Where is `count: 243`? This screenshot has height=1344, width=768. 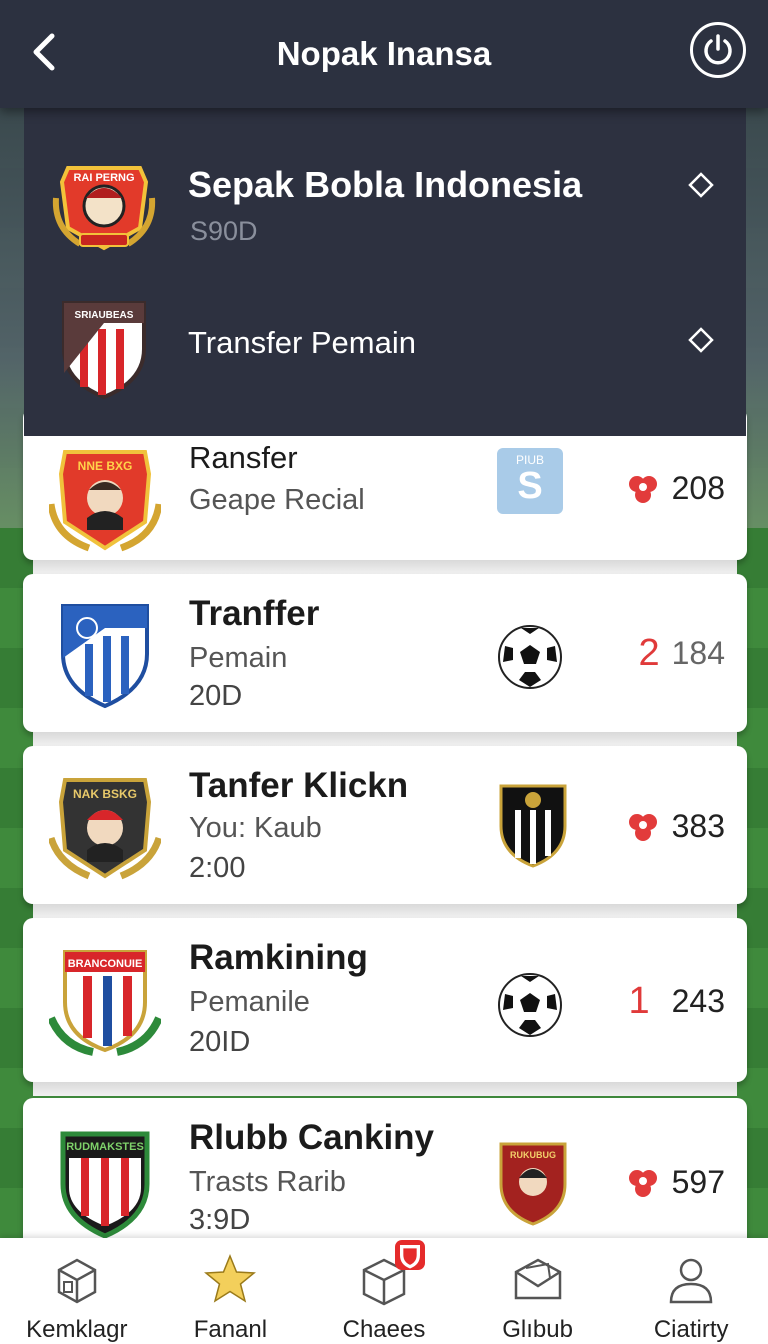 count: 243 is located at coordinates (698, 1001).